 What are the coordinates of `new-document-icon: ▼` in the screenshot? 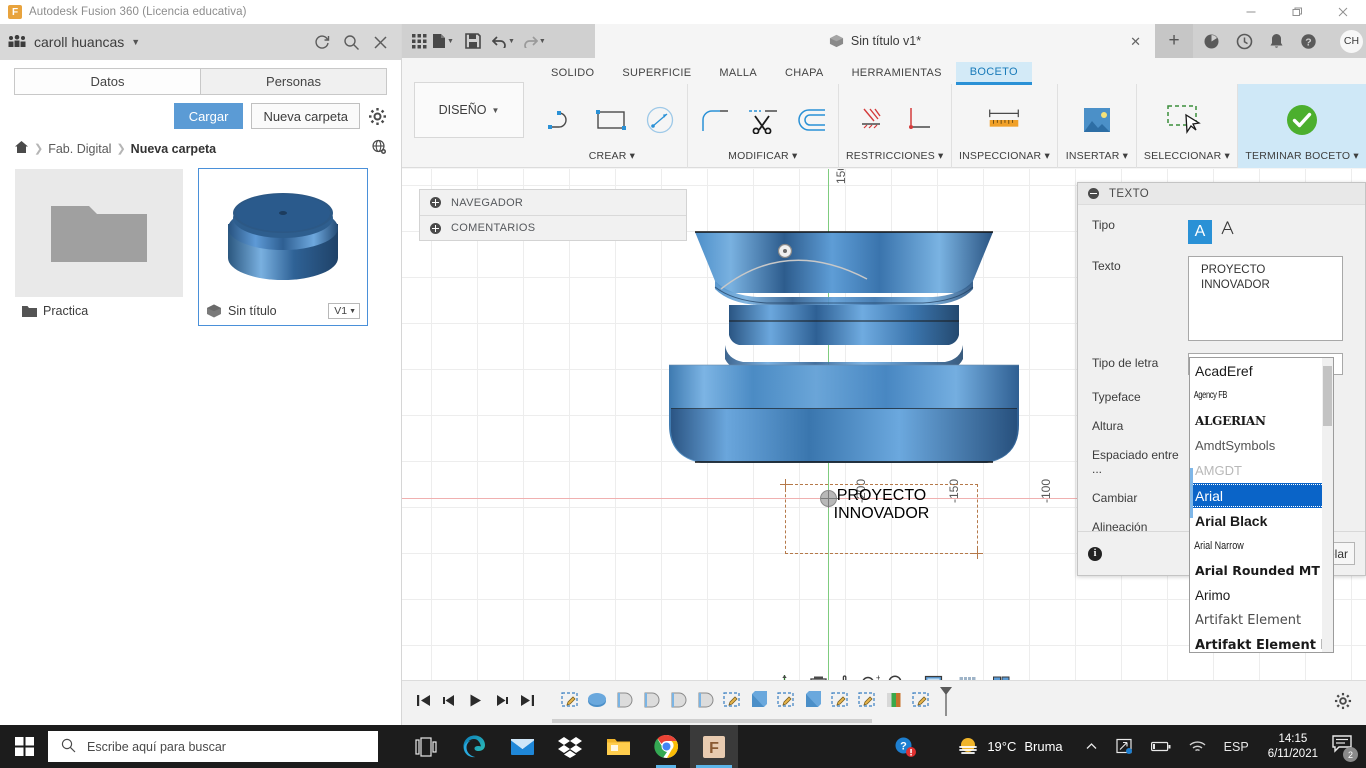 It's located at (443, 41).